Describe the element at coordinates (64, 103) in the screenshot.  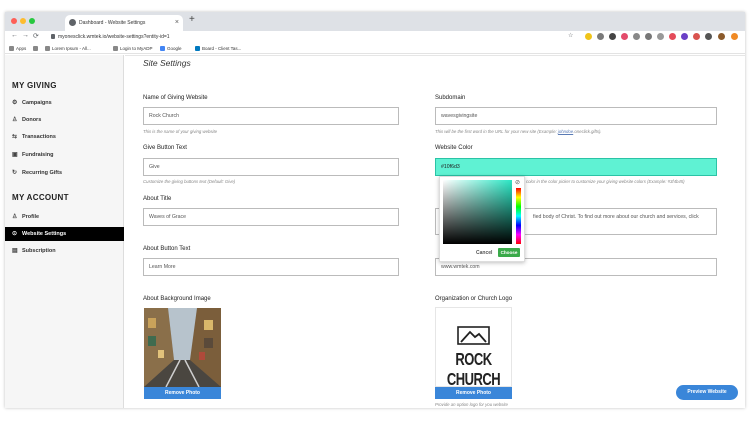
I see `sidebar-item-campaigns: ⚙ Campaigns` at that location.